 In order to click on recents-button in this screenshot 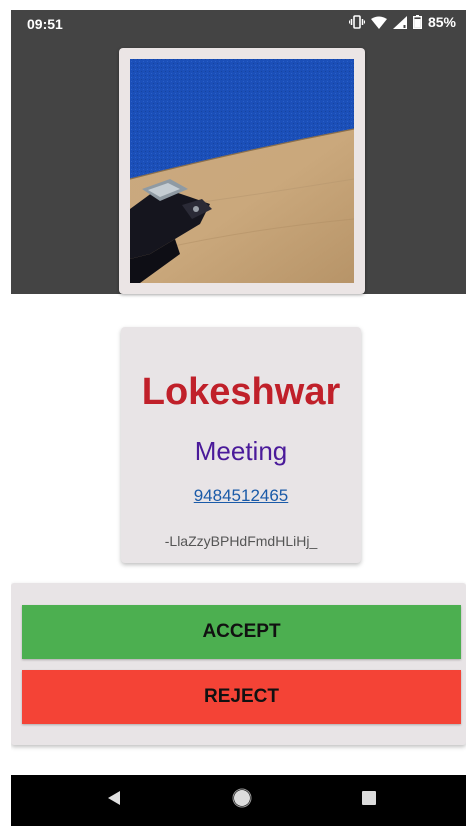, I will do `click(369, 800)`.